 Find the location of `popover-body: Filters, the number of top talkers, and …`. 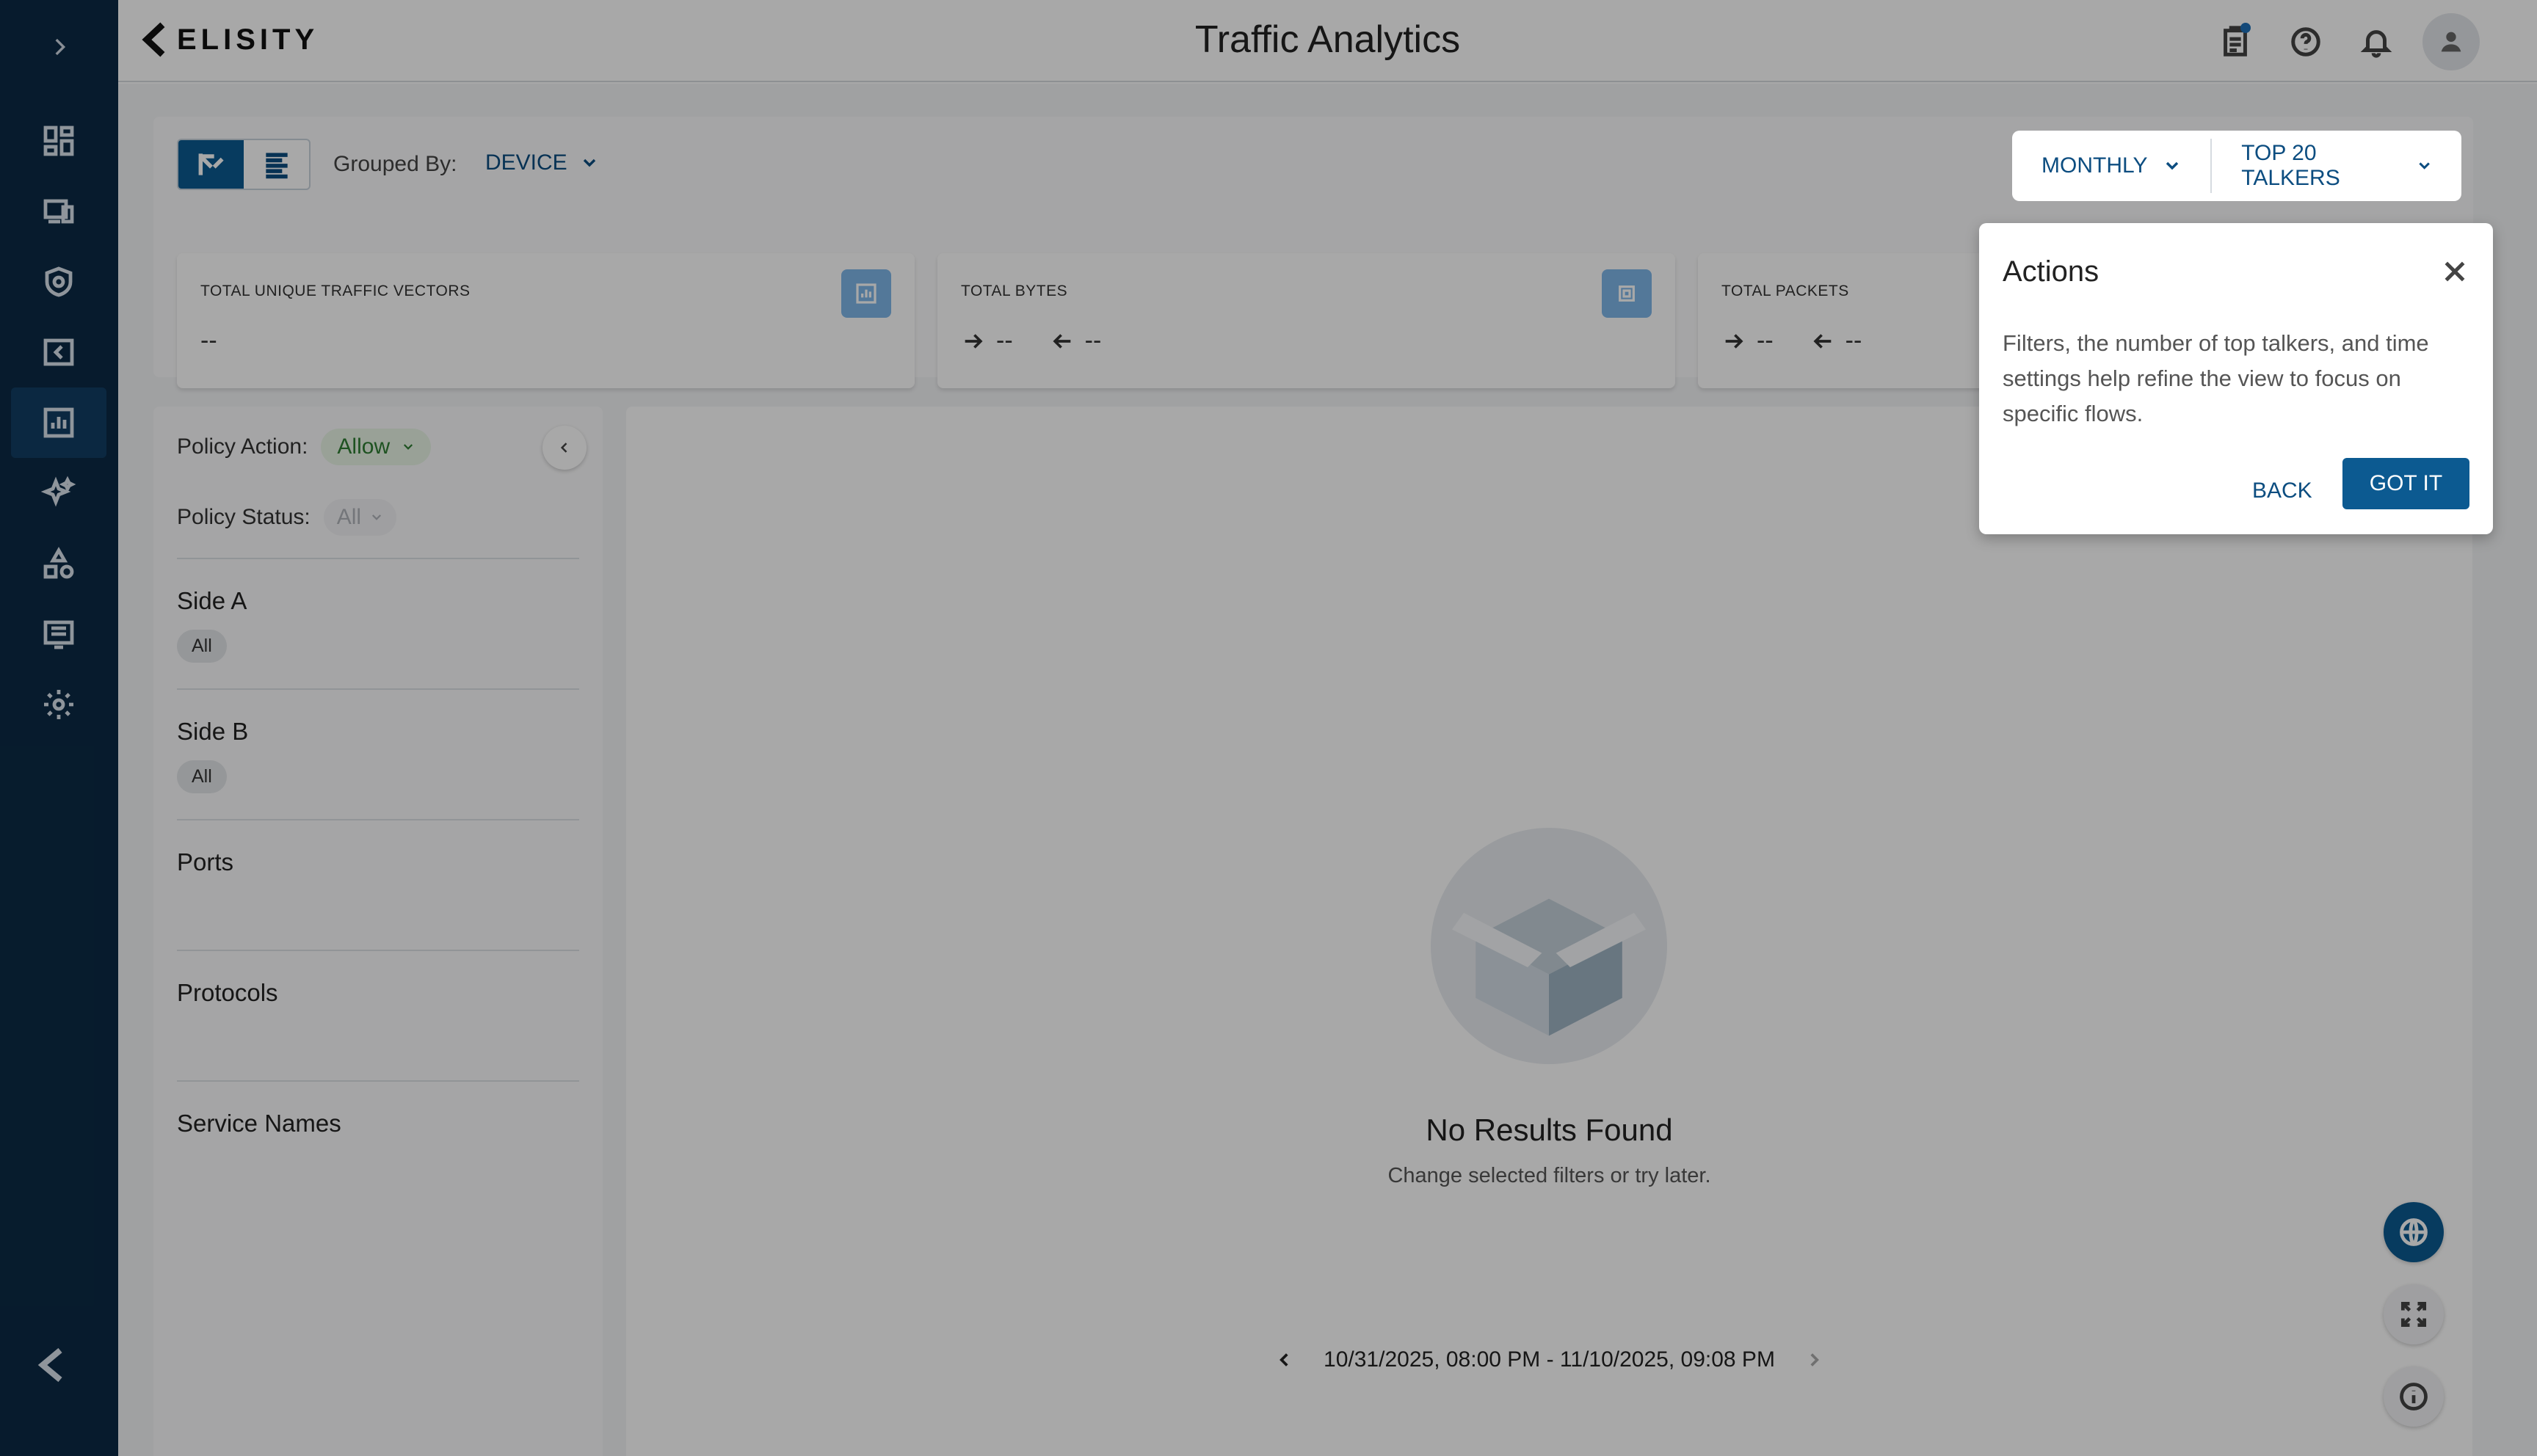

popover-body: Filters, the number of top talkers, and … is located at coordinates (2216, 378).